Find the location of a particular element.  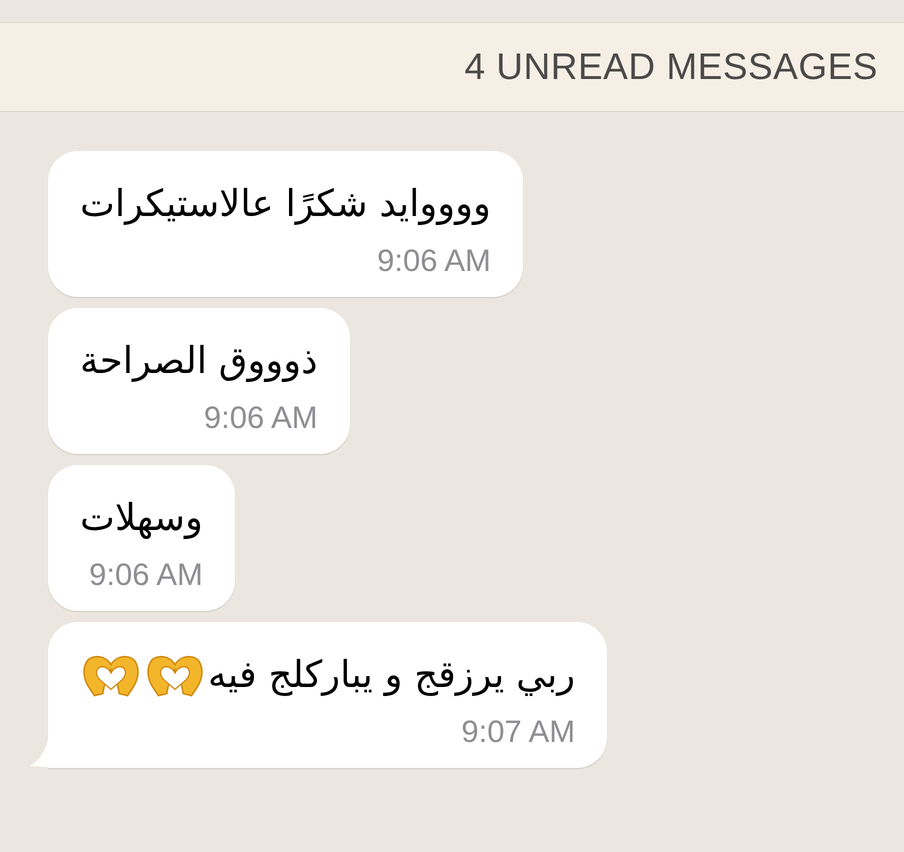

message-time: 9:07 AM is located at coordinates (518, 732).